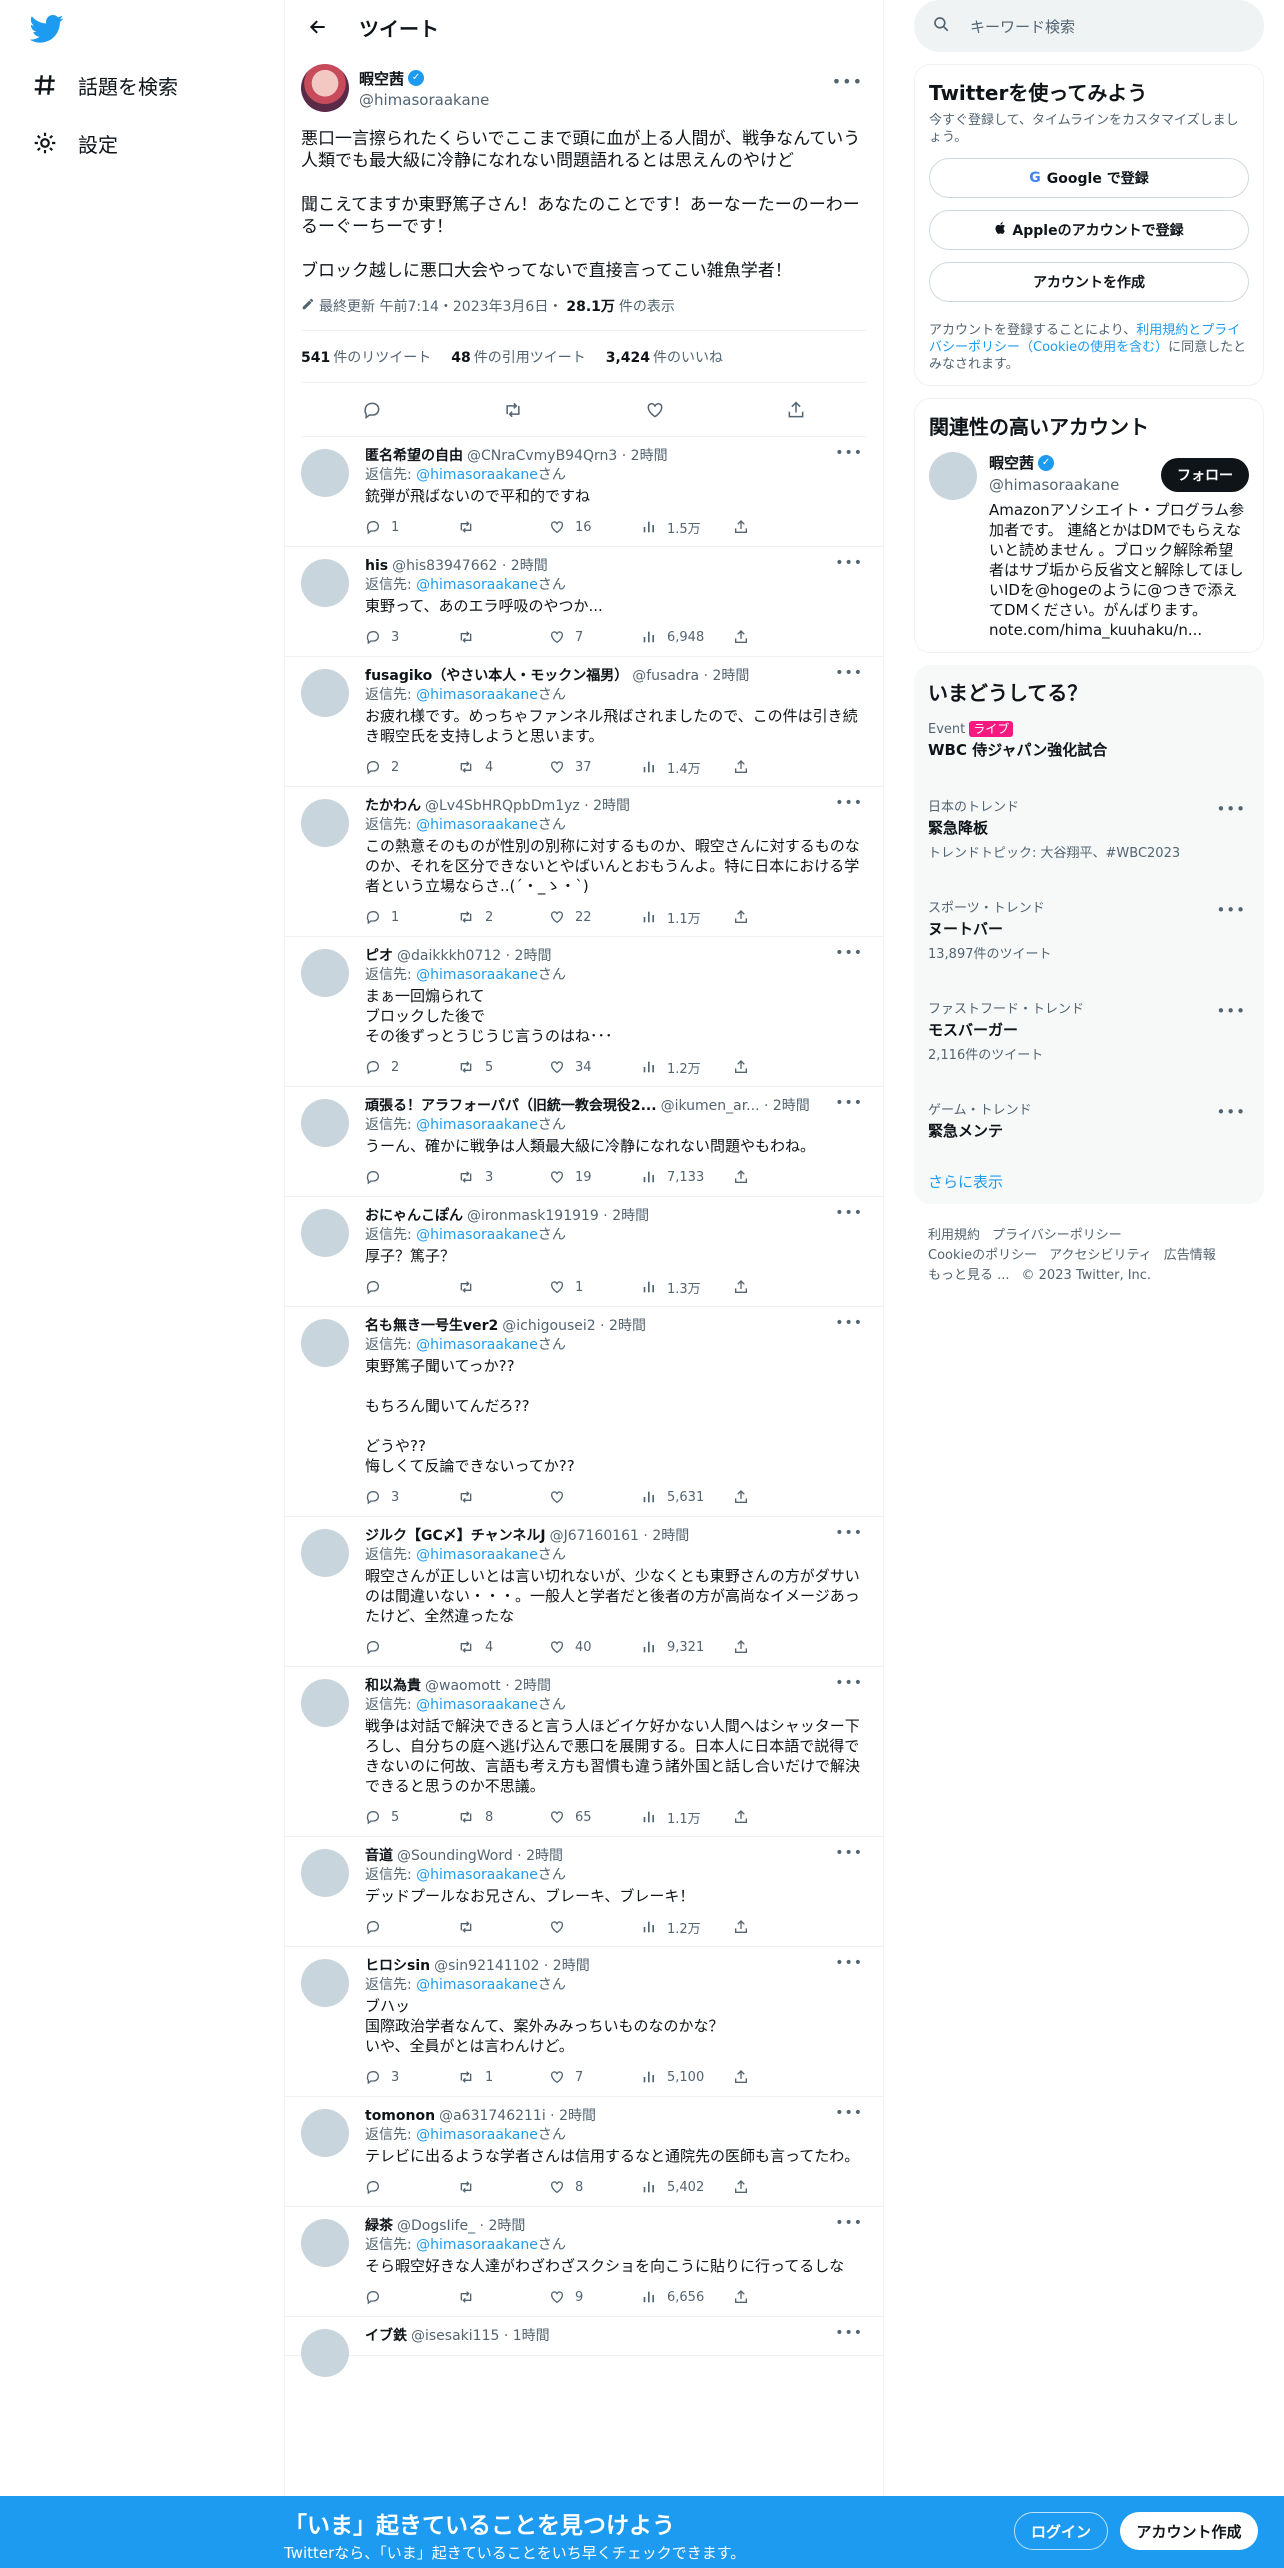 This screenshot has width=1284, height=2568. What do you see at coordinates (665, 676) in the screenshot?
I see `reply-author-handle: @fusadra` at bounding box center [665, 676].